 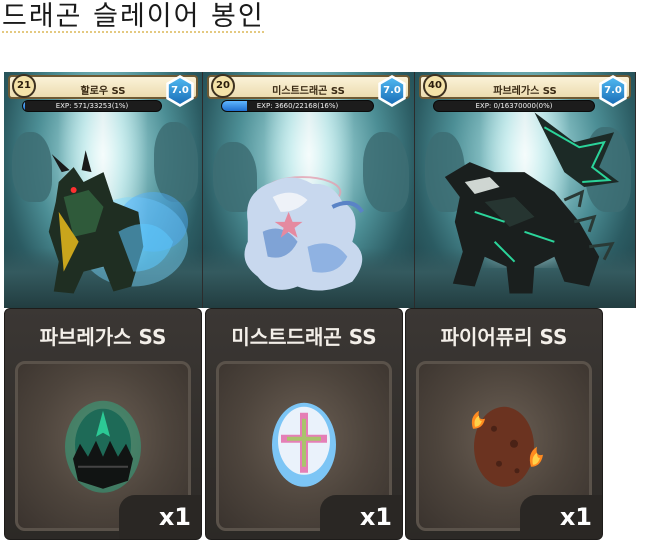 I want to click on exp-bar: EXP: 571/33253(1%), so click(x=92, y=106).